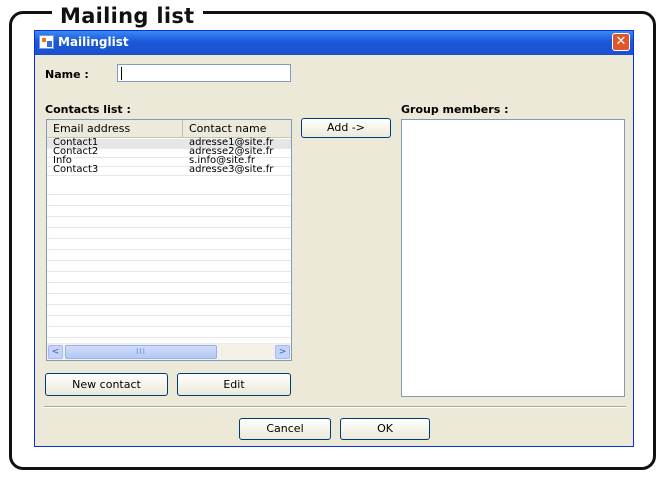 This screenshot has height=478, width=665. Describe the element at coordinates (76, 169) in the screenshot. I see `cell-contact: Contact3` at that location.